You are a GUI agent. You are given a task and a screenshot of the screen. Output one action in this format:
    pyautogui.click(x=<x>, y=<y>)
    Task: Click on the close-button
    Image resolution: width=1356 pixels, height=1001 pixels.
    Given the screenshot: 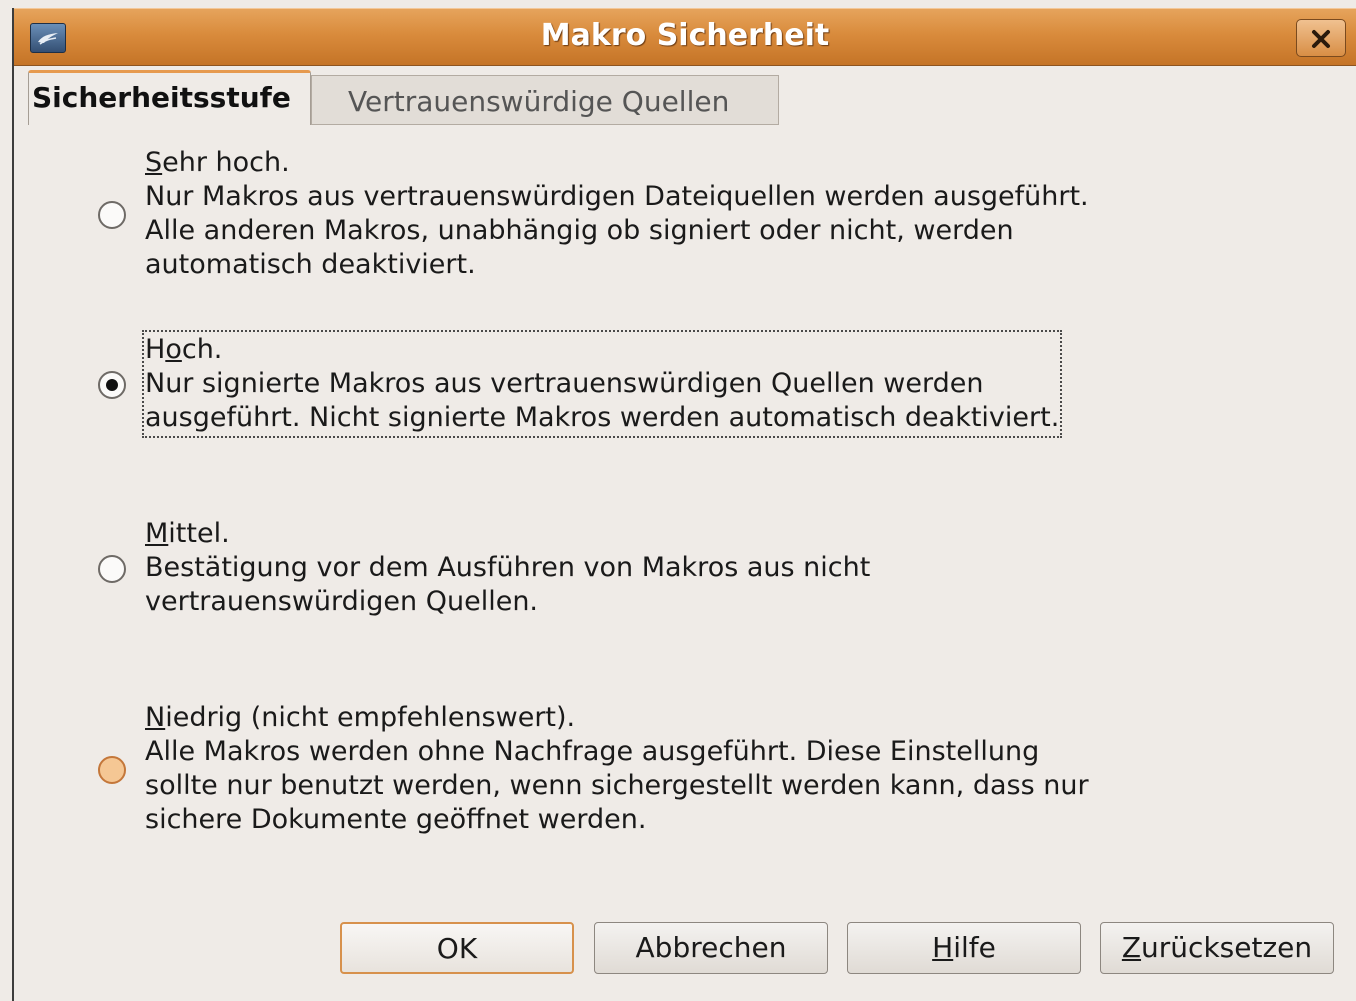 What is the action you would take?
    pyautogui.click(x=1321, y=38)
    